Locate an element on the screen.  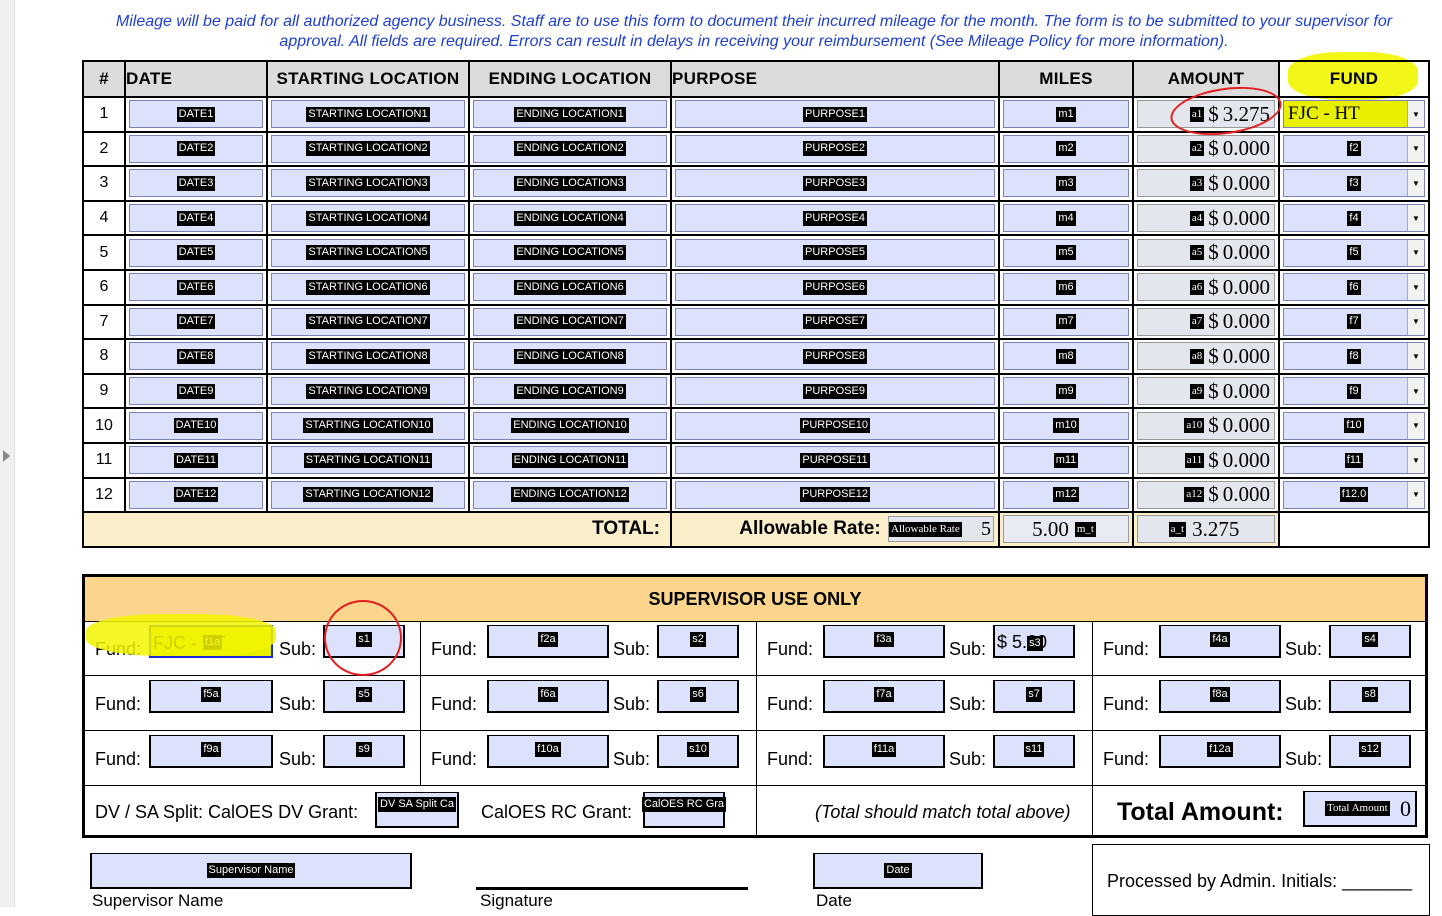
supervisor-sub-field: s9 is located at coordinates (364, 751).